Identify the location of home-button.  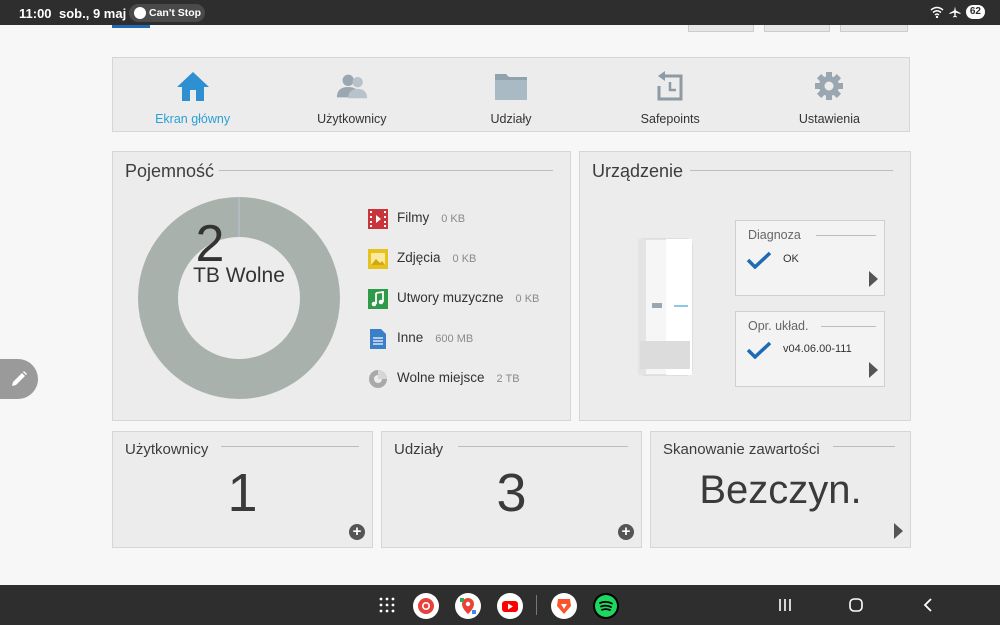
(856, 607).